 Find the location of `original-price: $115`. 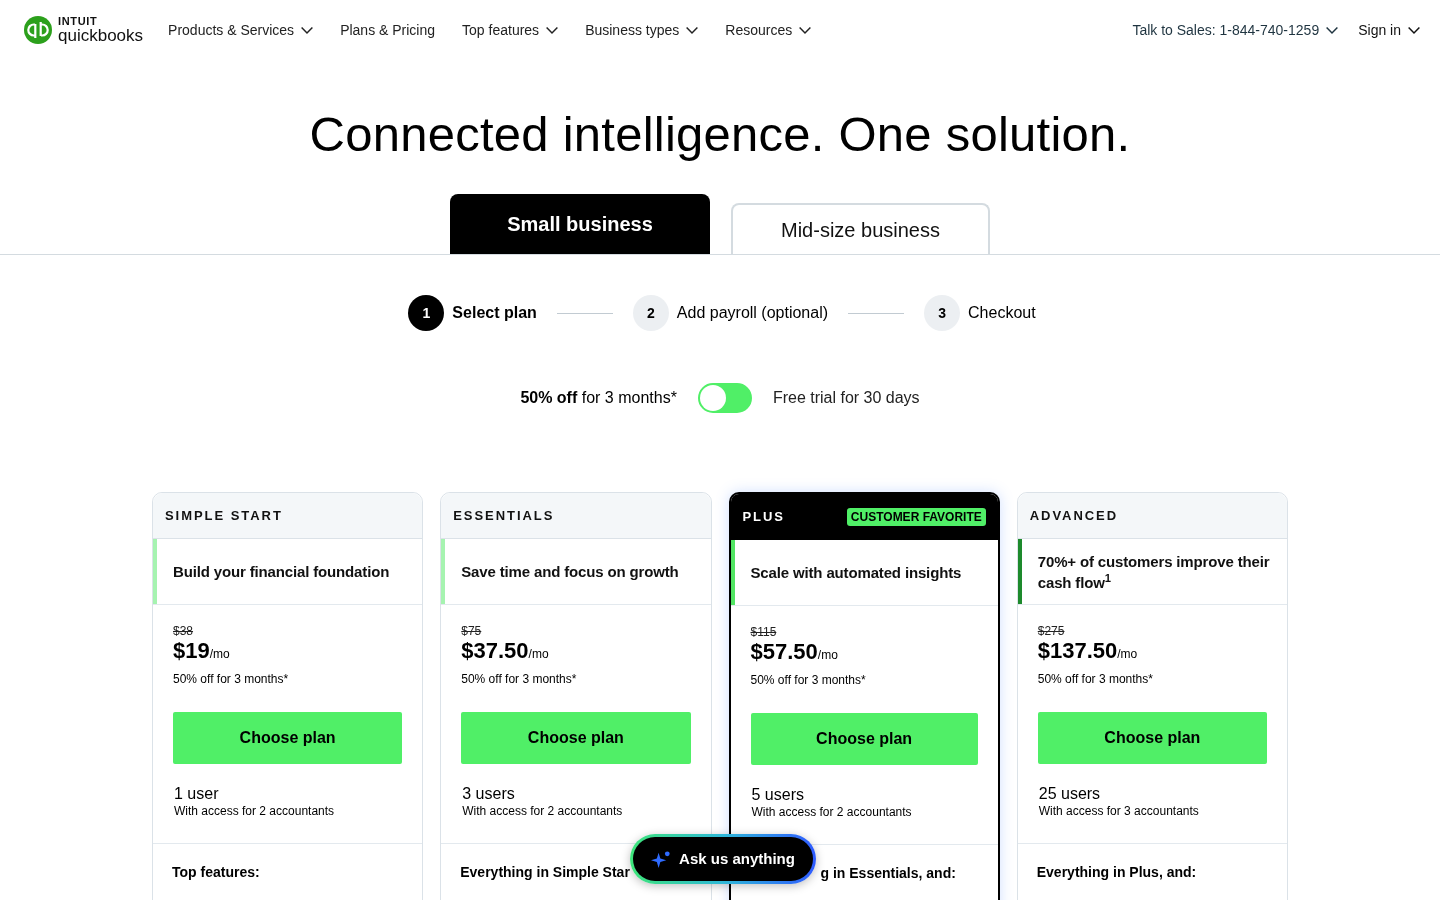

original-price: $115 is located at coordinates (763, 632).